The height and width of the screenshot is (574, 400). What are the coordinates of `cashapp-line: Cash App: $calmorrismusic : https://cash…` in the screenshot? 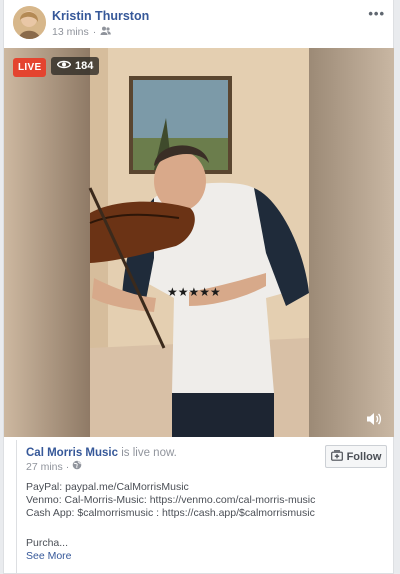 It's located at (170, 513).